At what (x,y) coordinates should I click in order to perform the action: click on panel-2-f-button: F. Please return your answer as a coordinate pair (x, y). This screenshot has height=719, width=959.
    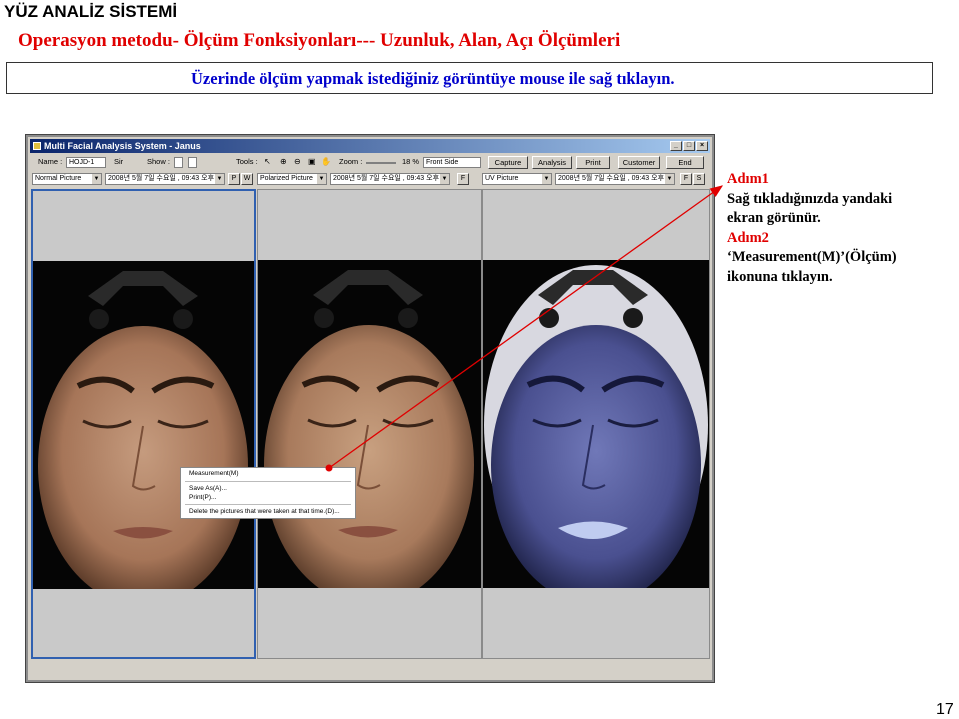
    Looking at the image, I should click on (463, 179).